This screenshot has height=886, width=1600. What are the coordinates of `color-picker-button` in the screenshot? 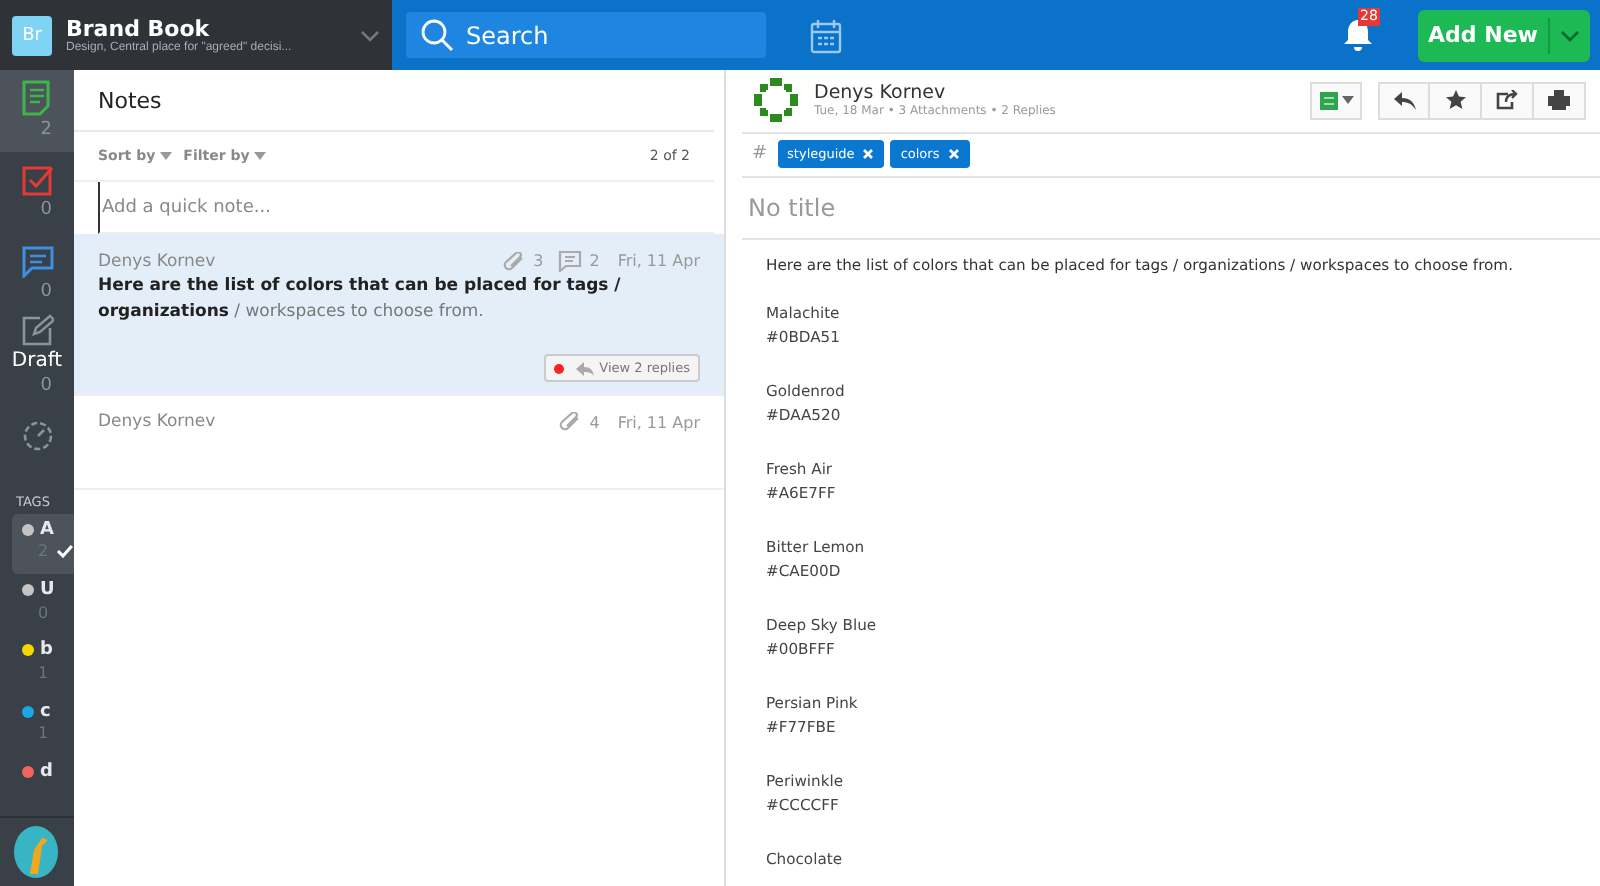 It's located at (1336, 100).